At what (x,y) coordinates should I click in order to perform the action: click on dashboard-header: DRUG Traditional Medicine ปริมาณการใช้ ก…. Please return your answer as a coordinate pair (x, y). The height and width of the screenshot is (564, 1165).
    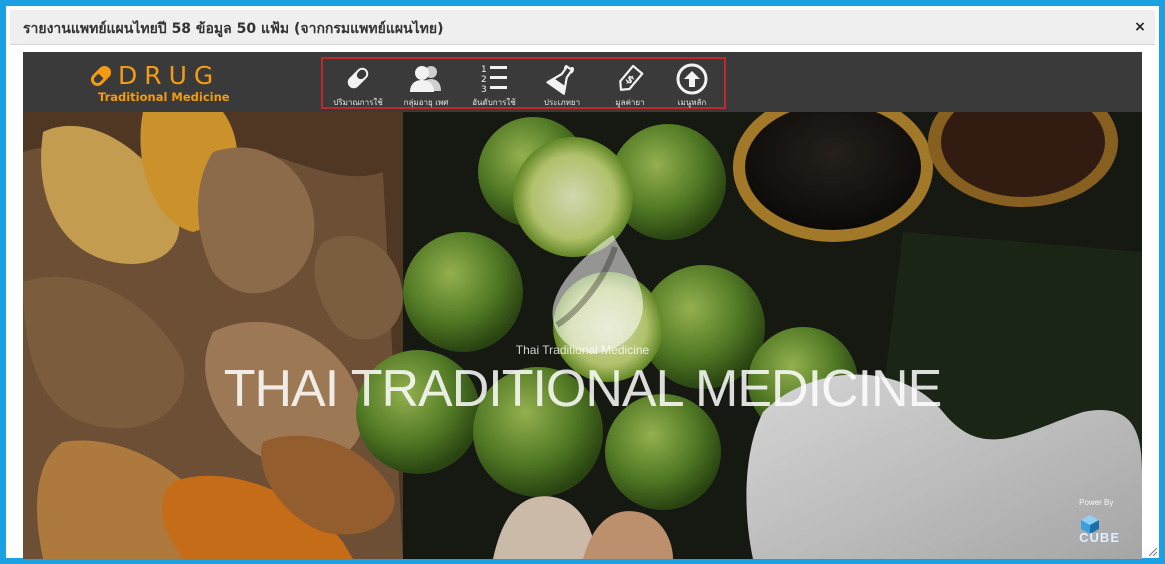
    Looking at the image, I should click on (582, 82).